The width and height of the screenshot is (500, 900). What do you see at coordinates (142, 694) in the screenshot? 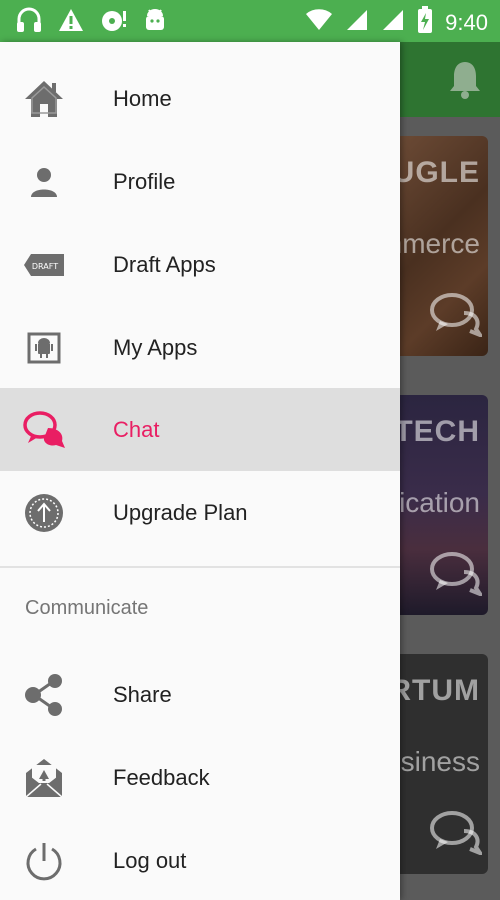
I see `menu-item-label: Share` at bounding box center [142, 694].